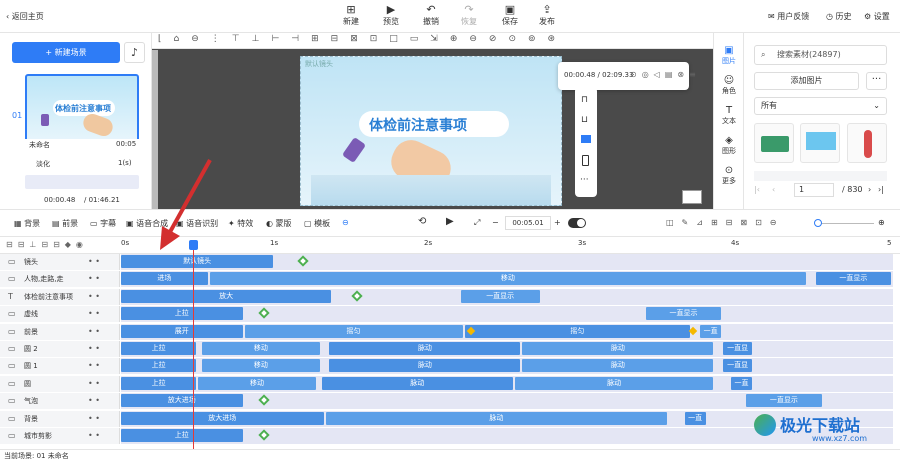 The image size is (900, 463). What do you see at coordinates (881, 222) in the screenshot?
I see `zoom-in-icon: ⊕` at bounding box center [881, 222].